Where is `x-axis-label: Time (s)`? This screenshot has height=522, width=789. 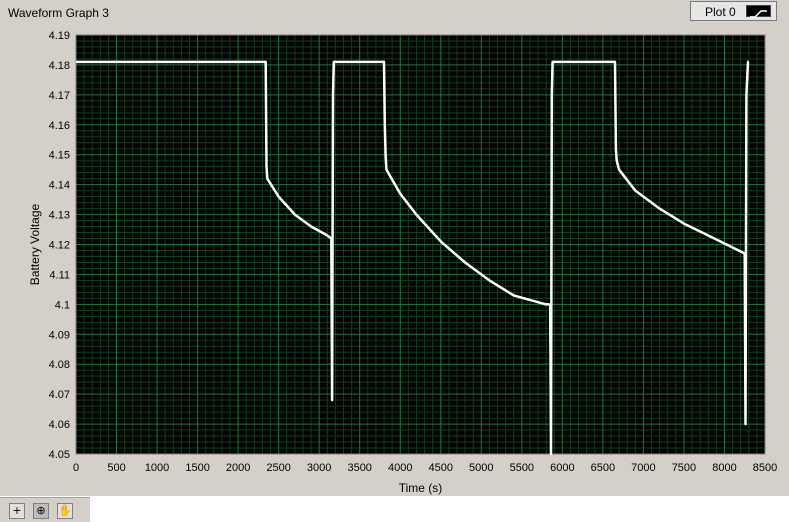 x-axis-label: Time (s) is located at coordinates (421, 488).